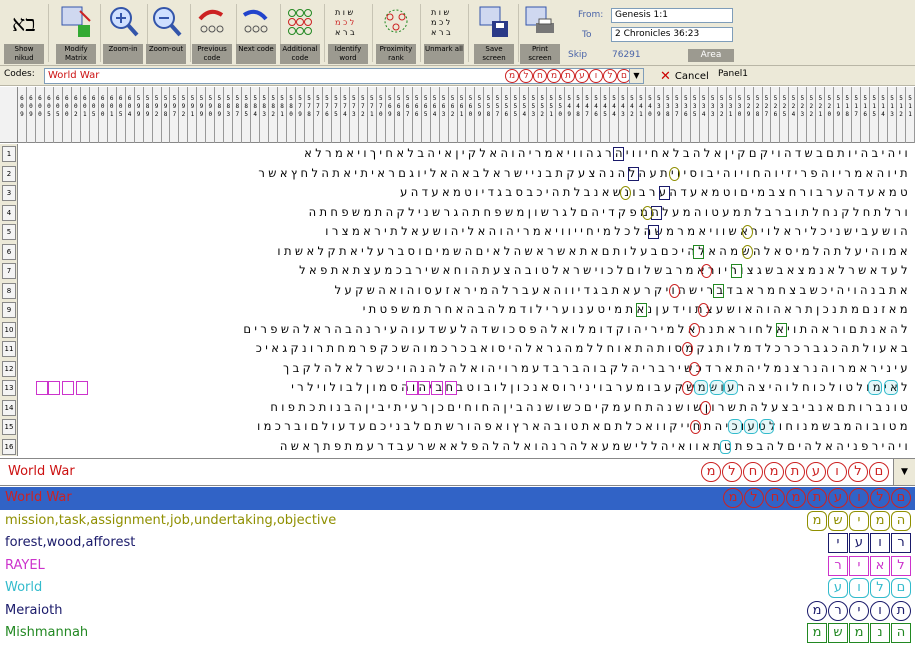 The image size is (915, 651). What do you see at coordinates (838, 633) in the screenshot?
I see `term-glyph: ש` at bounding box center [838, 633].